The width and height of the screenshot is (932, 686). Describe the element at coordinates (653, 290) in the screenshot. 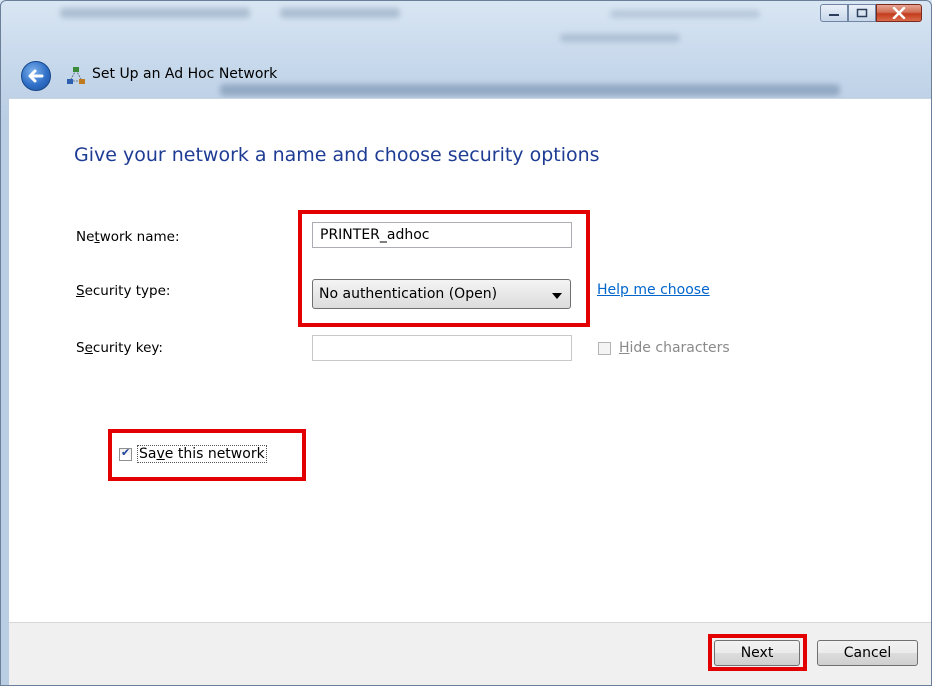

I see `help-me-choose-link: Help me choose` at that location.